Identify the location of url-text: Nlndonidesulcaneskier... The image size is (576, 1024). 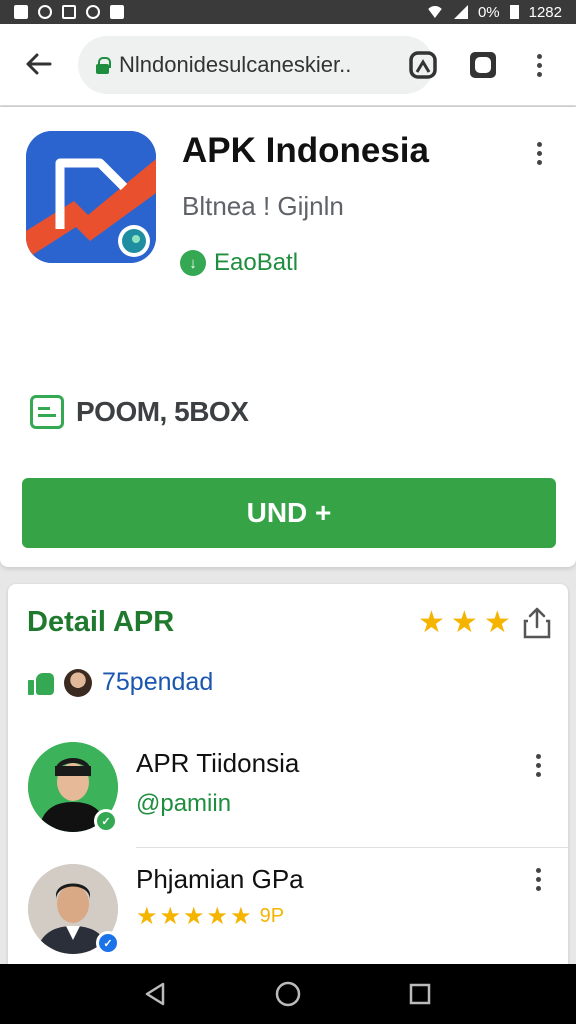
(235, 64).